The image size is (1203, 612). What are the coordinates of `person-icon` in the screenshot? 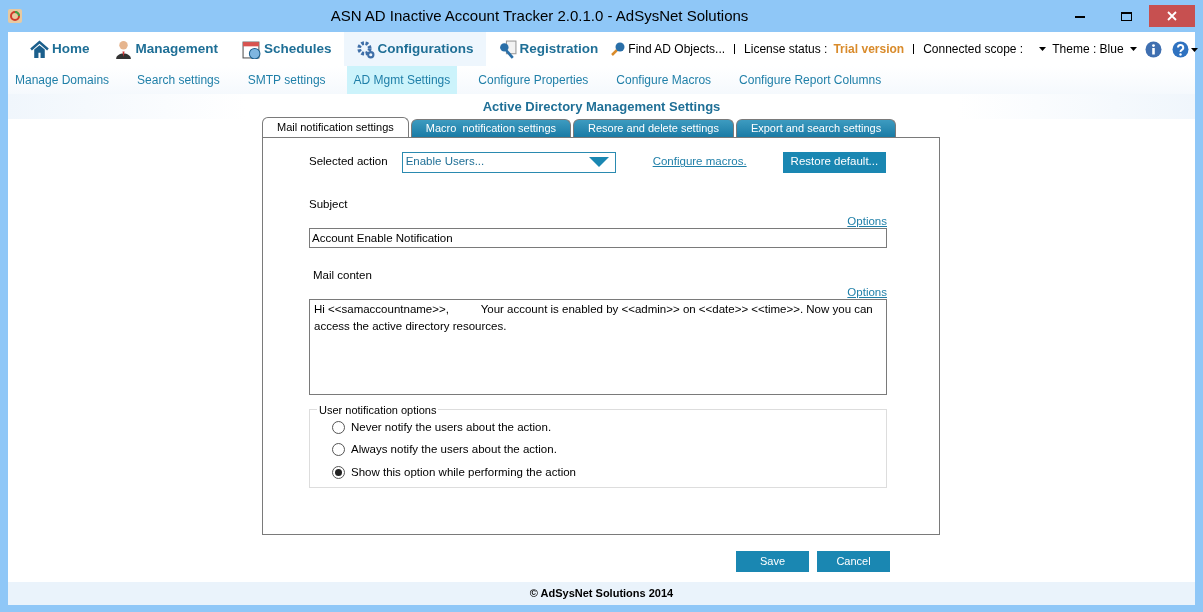 It's located at (123, 49).